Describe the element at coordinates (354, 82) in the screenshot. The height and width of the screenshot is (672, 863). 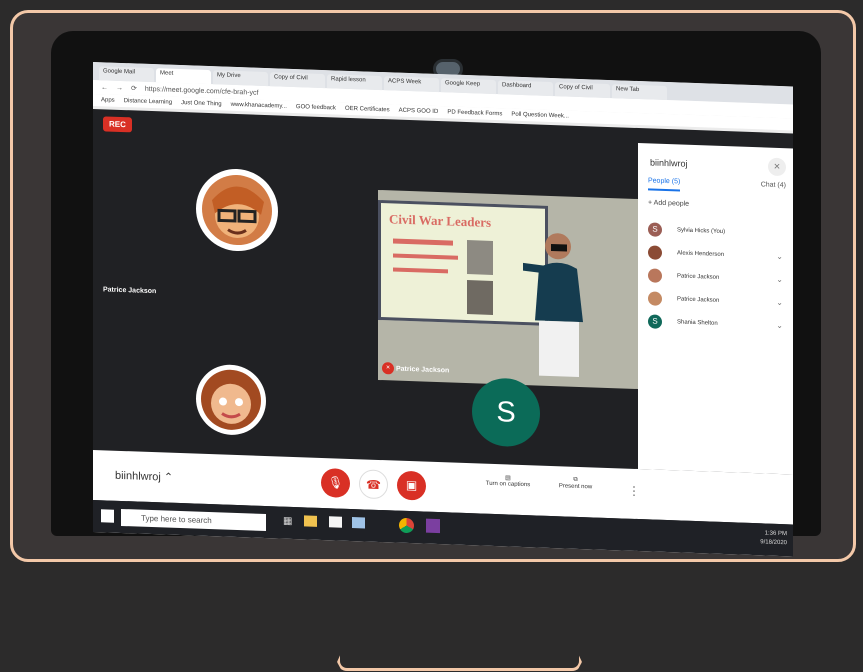
I see `browser-tab: Rapid lesson` at that location.